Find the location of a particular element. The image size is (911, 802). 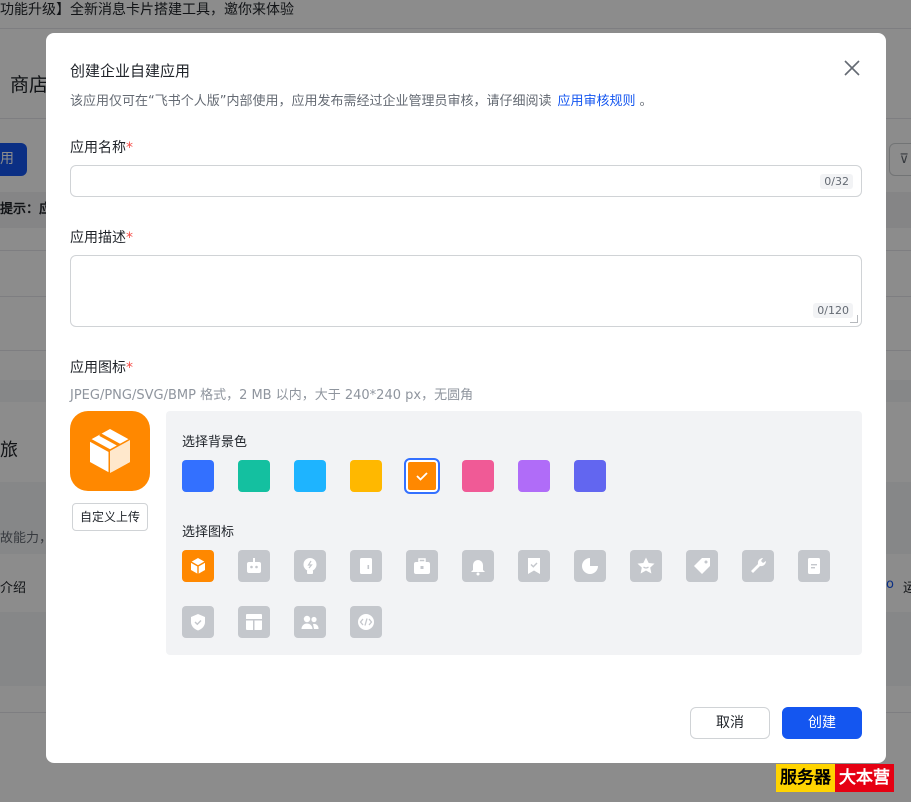

bulb-icon is located at coordinates (310, 566).